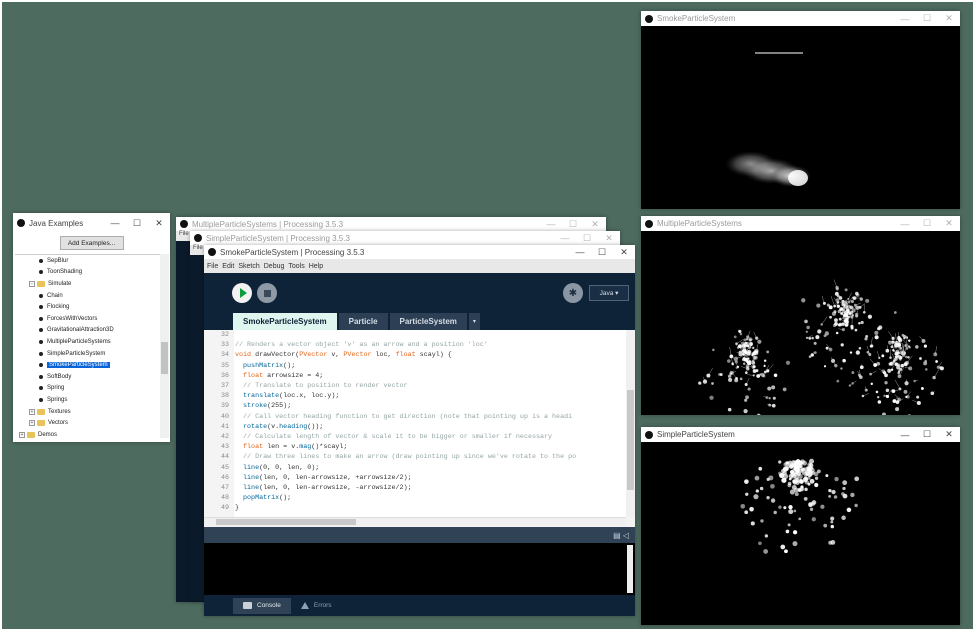 This screenshot has height=631, width=975. What do you see at coordinates (263, 366) in the screenshot?
I see `code-text: pushMatrix();` at bounding box center [263, 366].